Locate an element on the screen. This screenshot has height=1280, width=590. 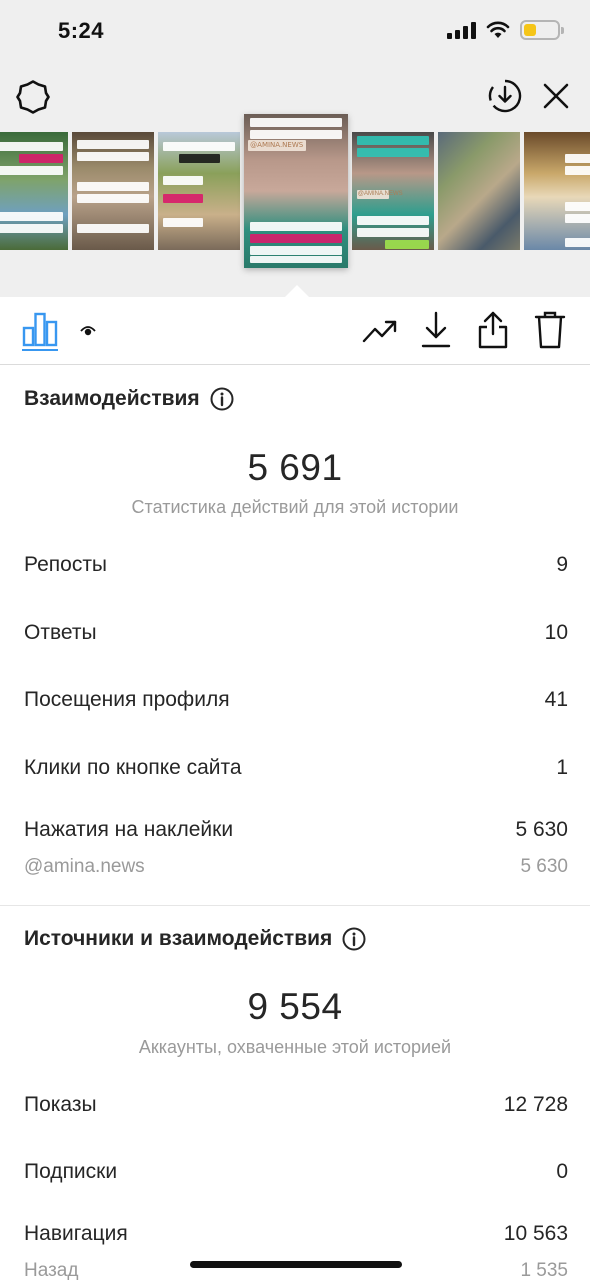
stat-row: Ответы 10 is located at coordinates (296, 633).